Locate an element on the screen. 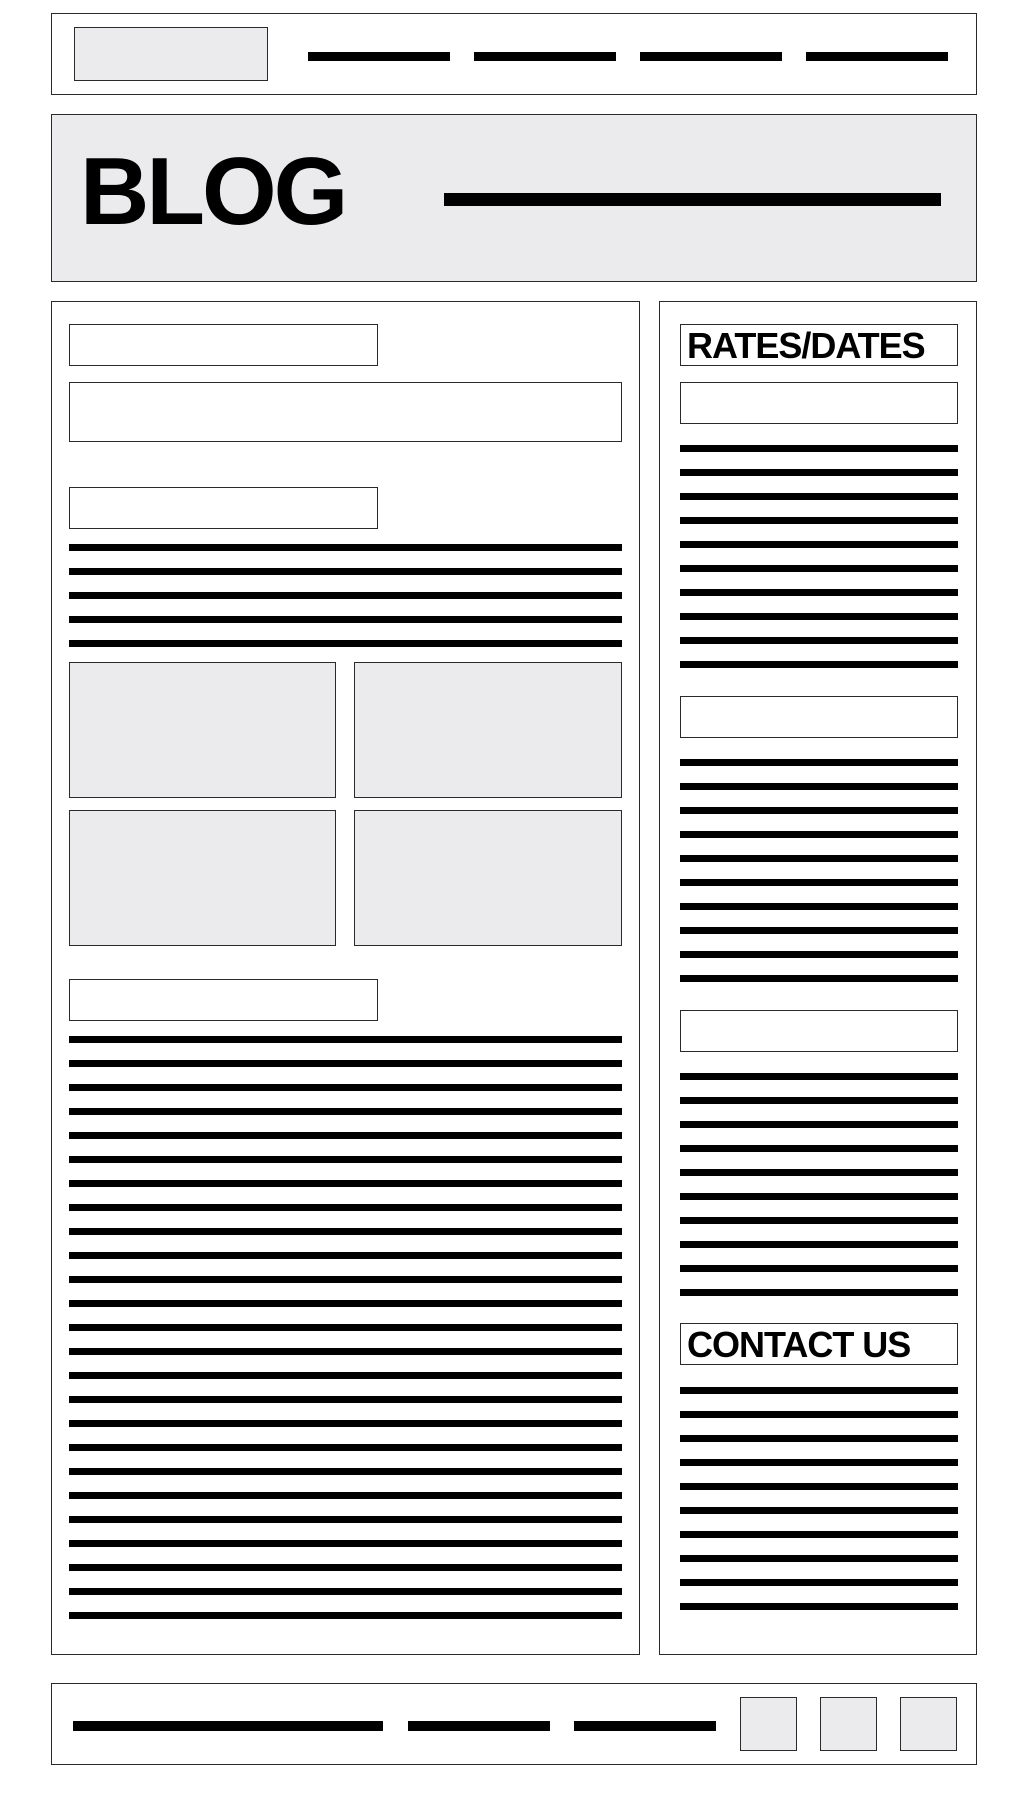 Image resolution: width=1024 pixels, height=1800 pixels. section-heading-placeholder is located at coordinates (223, 508).